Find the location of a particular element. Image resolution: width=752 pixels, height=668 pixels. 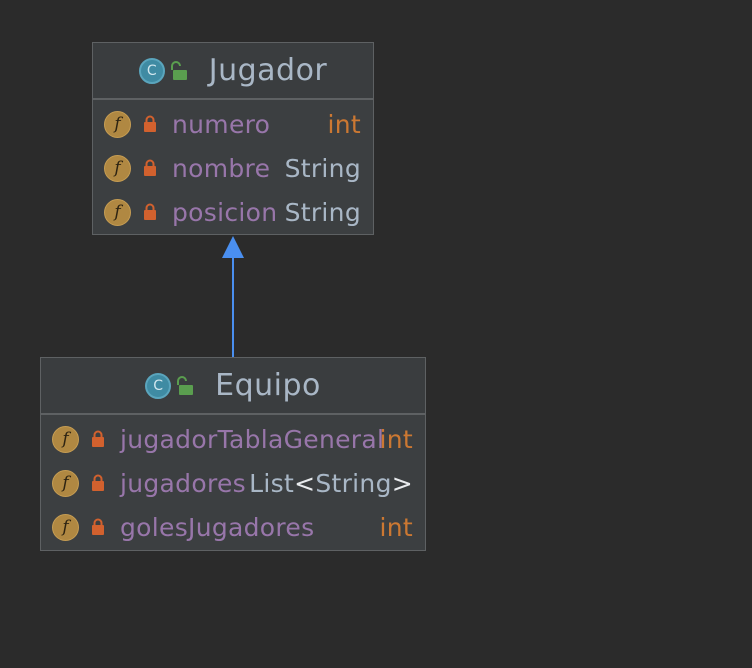

class-header-jugador: C Jugador is located at coordinates (233, 71).